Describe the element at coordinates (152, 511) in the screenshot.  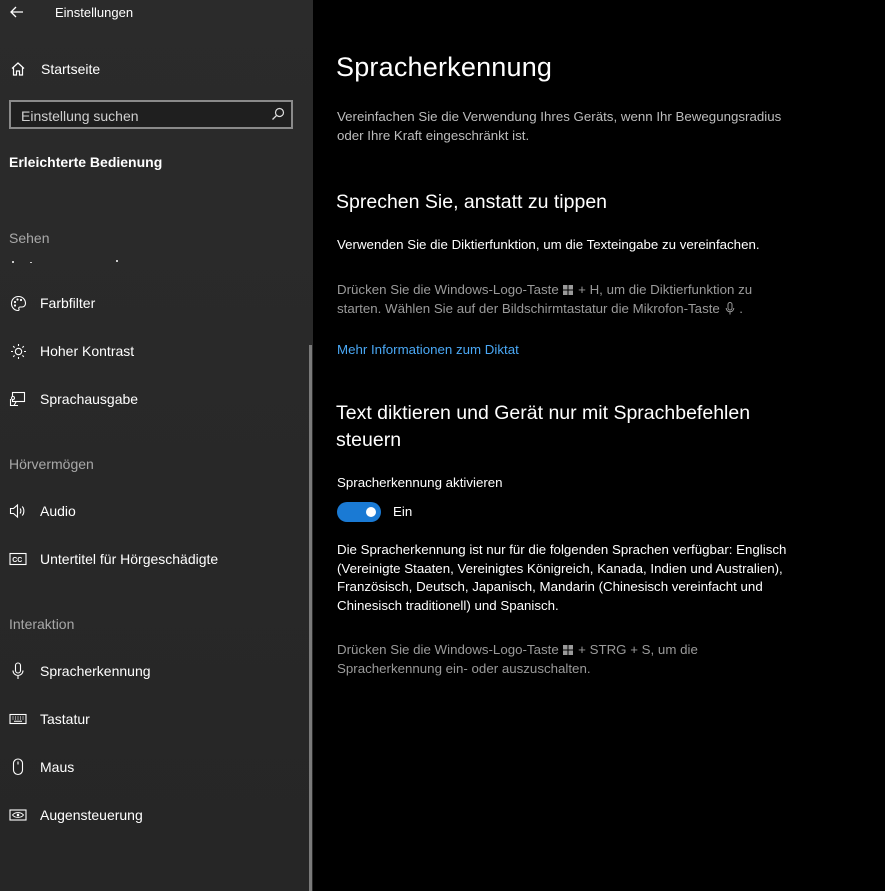
I see `sidebar-item-audio: Audio` at that location.